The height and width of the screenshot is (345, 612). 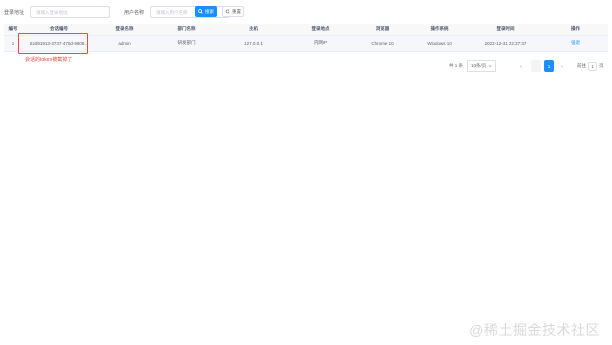 What do you see at coordinates (439, 43) in the screenshot?
I see `cell-os: Windows 10` at bounding box center [439, 43].